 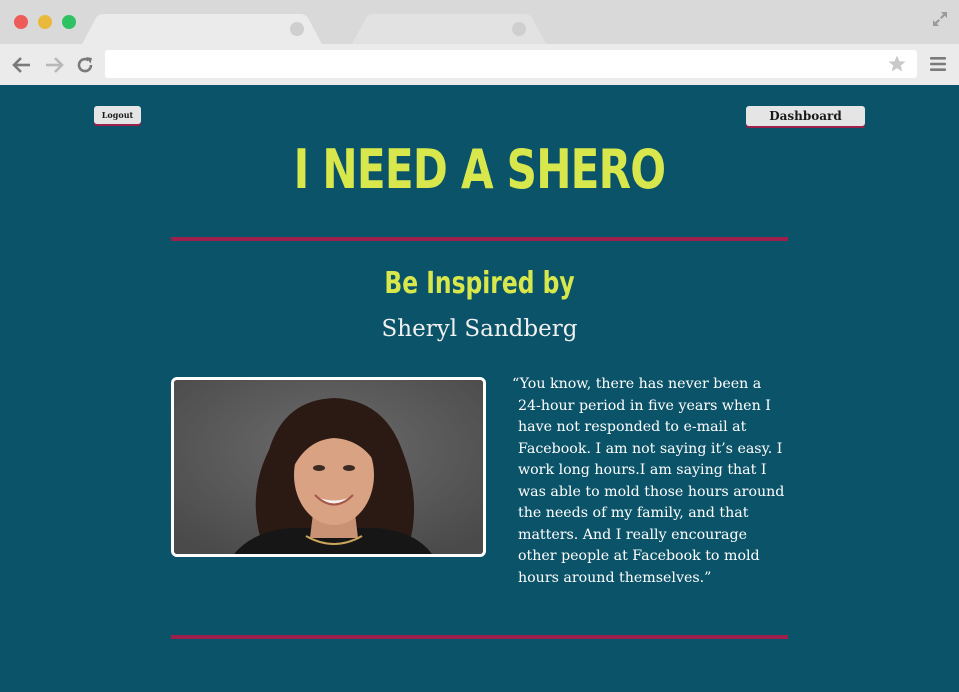 What do you see at coordinates (479, 169) in the screenshot?
I see `site-title: I NEED A SHERO` at bounding box center [479, 169].